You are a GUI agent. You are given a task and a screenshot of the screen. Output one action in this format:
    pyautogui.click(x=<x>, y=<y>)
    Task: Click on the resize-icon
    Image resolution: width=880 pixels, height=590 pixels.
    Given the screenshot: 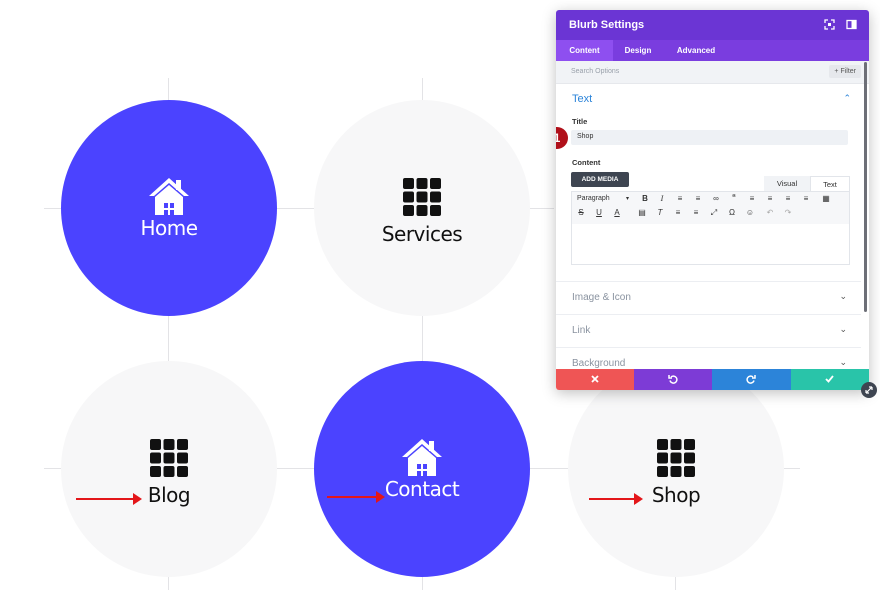 What is the action you would take?
    pyautogui.click(x=869, y=390)
    